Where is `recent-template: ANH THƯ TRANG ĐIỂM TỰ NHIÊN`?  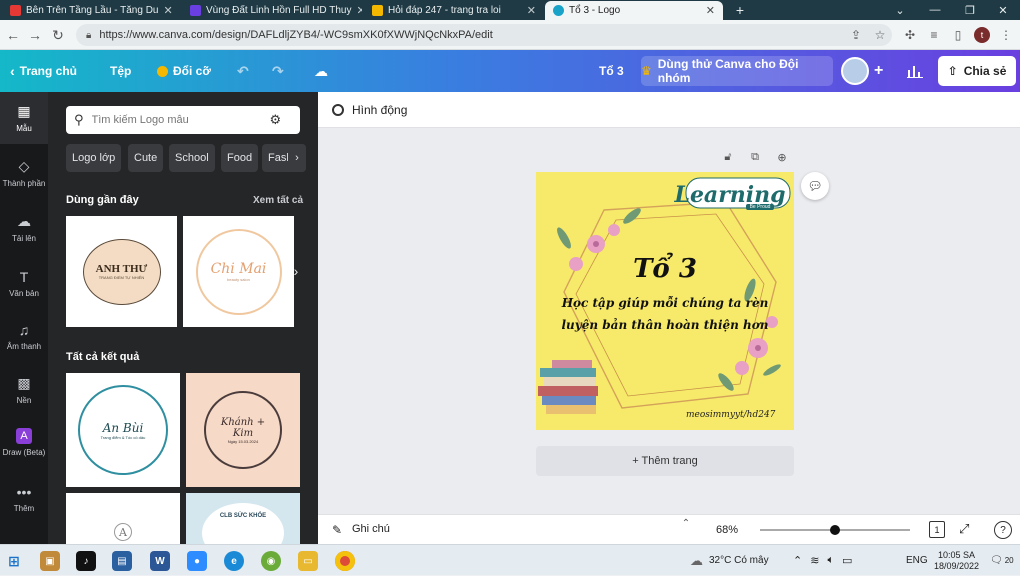 recent-template: ANH THƯ TRANG ĐIỂM TỰ NHIÊN is located at coordinates (121, 271).